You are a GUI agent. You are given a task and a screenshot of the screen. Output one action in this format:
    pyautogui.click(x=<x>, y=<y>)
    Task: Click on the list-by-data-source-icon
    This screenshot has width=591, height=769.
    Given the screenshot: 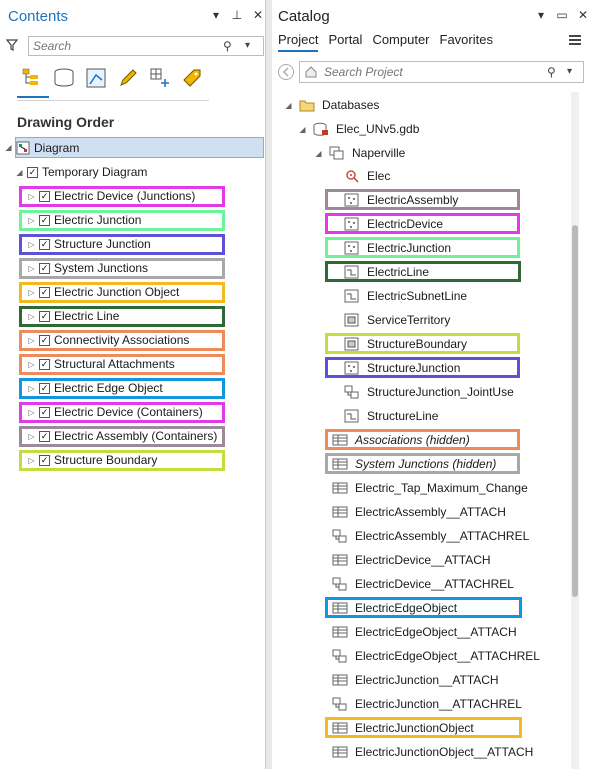 What is the action you would take?
    pyautogui.click(x=64, y=78)
    